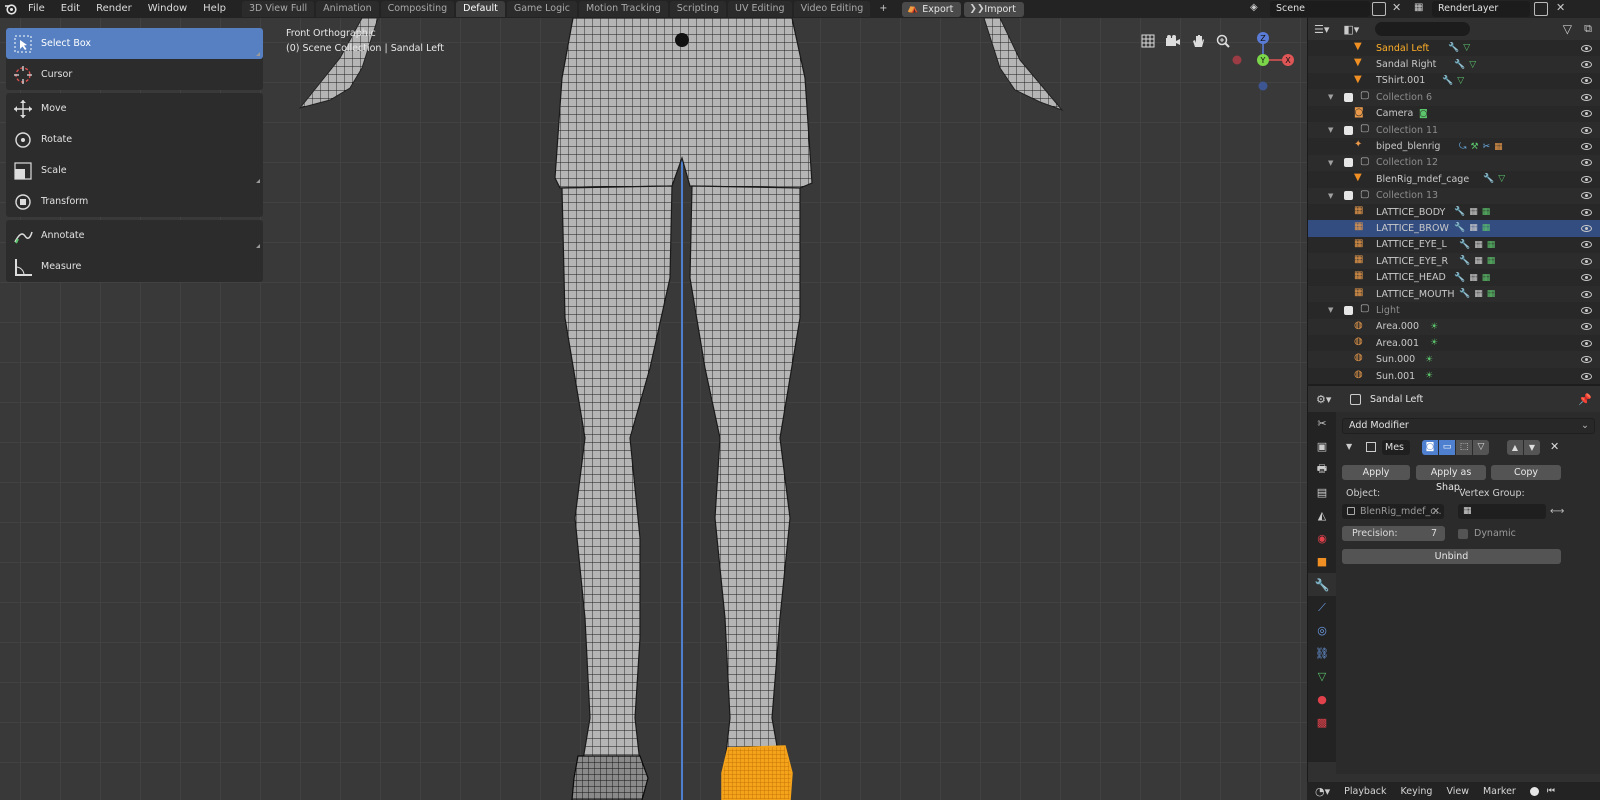  What do you see at coordinates (1454, 343) in the screenshot?
I see `outliner-row: ◍ Area.001 ☀` at bounding box center [1454, 343].